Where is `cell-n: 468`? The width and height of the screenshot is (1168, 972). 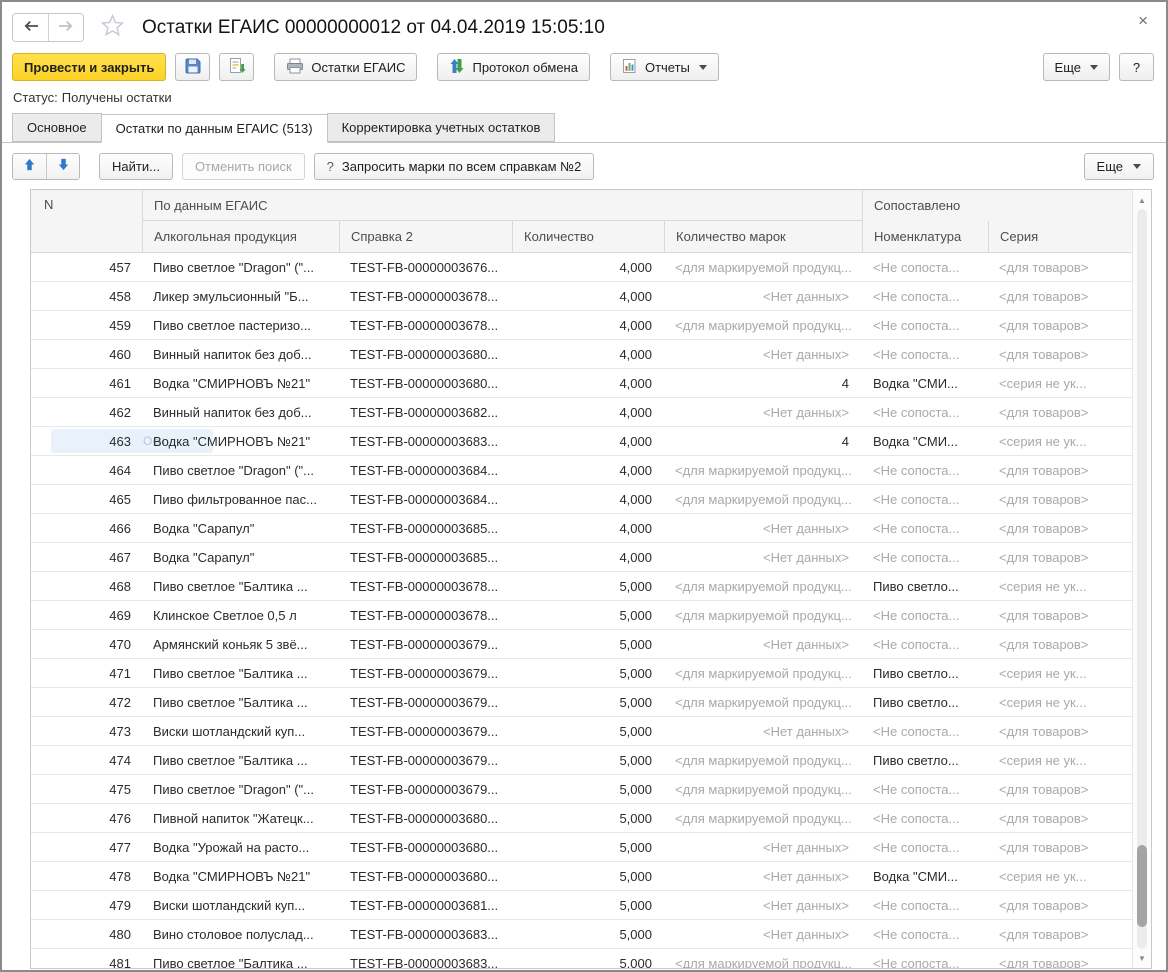 cell-n: 468 is located at coordinates (87, 586).